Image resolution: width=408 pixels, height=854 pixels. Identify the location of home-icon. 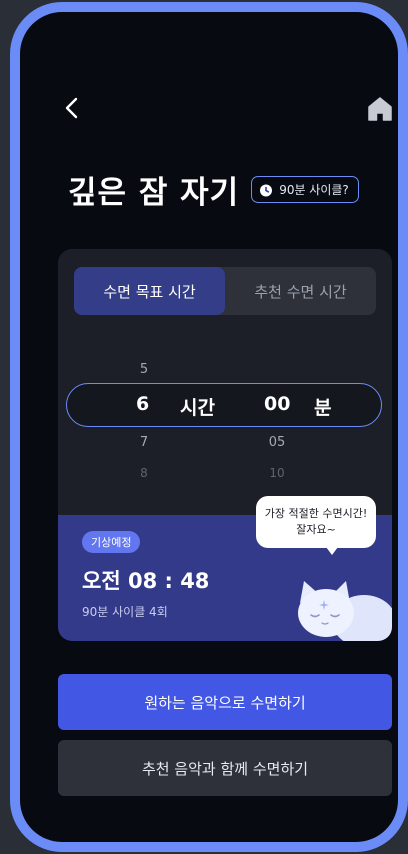
(380, 109).